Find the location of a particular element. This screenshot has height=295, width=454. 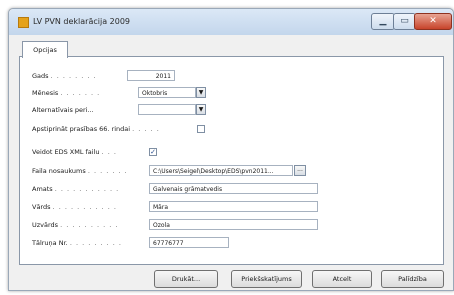

position-label: Amats . . . . . . . . . . . is located at coordinates (76, 189).